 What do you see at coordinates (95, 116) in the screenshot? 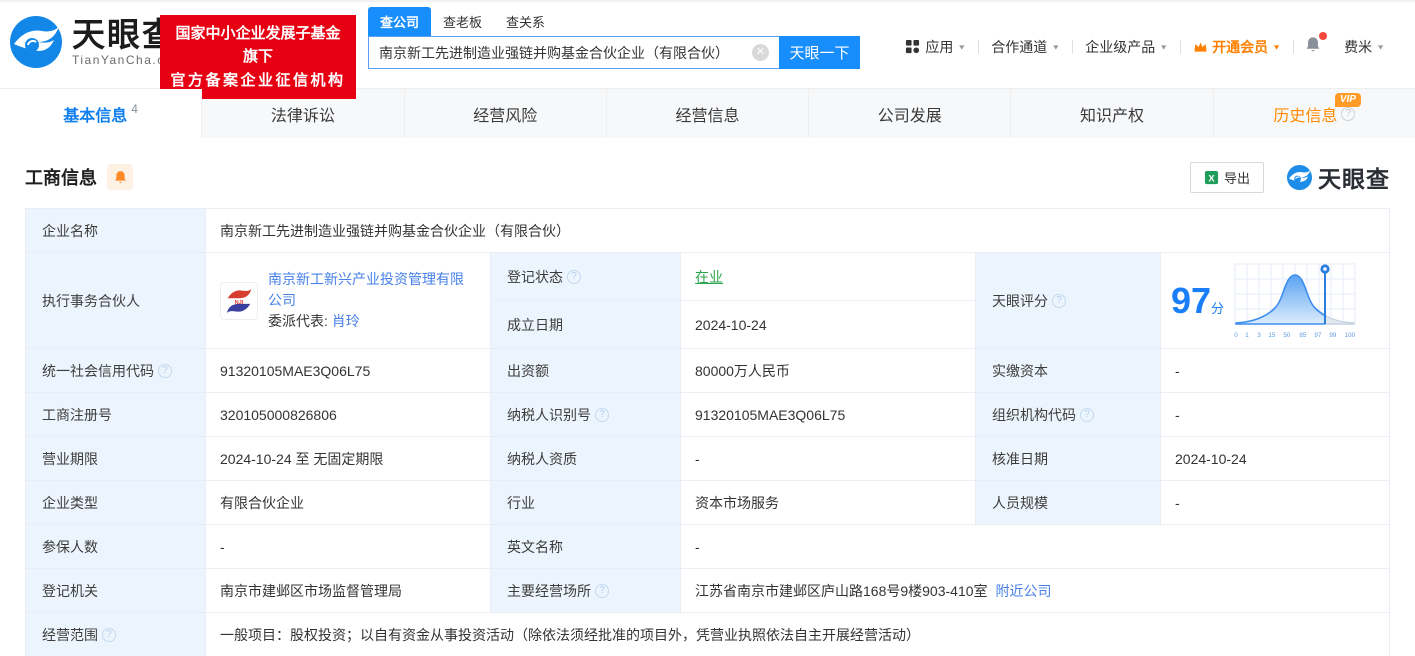
I see `tab-basic-info-label: 基本信息` at bounding box center [95, 116].